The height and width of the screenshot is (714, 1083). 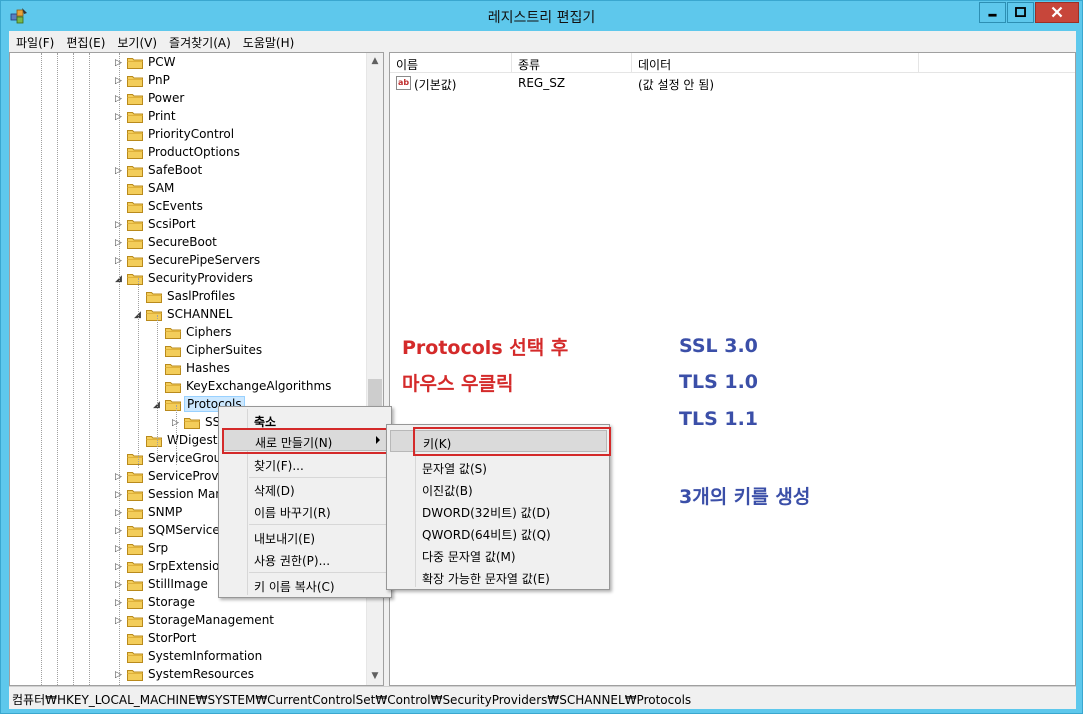 I want to click on tree-item-label: StillImage, so click(x=178, y=584).